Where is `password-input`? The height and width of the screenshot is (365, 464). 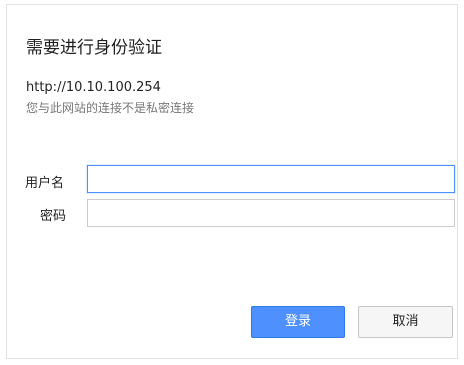
password-input is located at coordinates (271, 213).